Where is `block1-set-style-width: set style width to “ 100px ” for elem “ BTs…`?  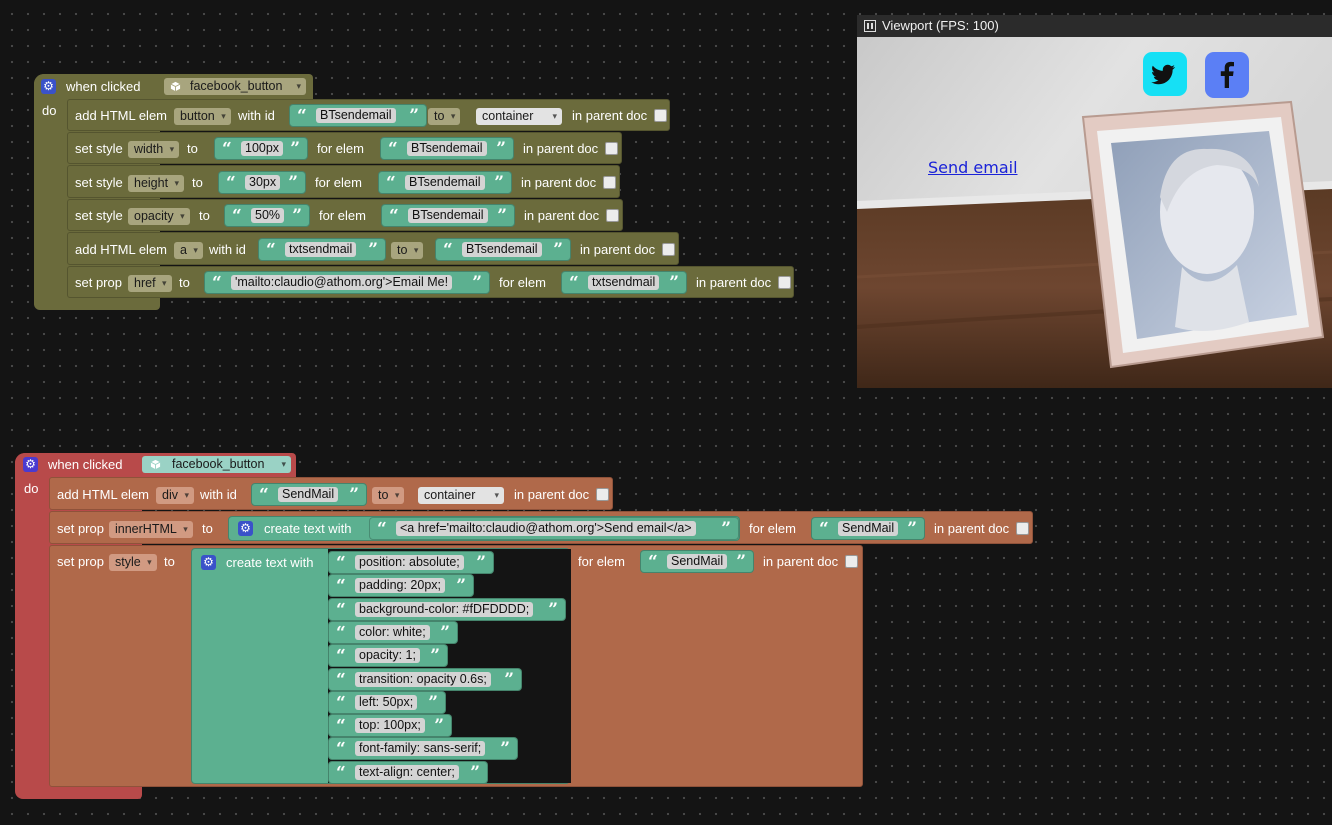 block1-set-style-width: set style width to “ 100px ” for elem “ BTs… is located at coordinates (344, 148).